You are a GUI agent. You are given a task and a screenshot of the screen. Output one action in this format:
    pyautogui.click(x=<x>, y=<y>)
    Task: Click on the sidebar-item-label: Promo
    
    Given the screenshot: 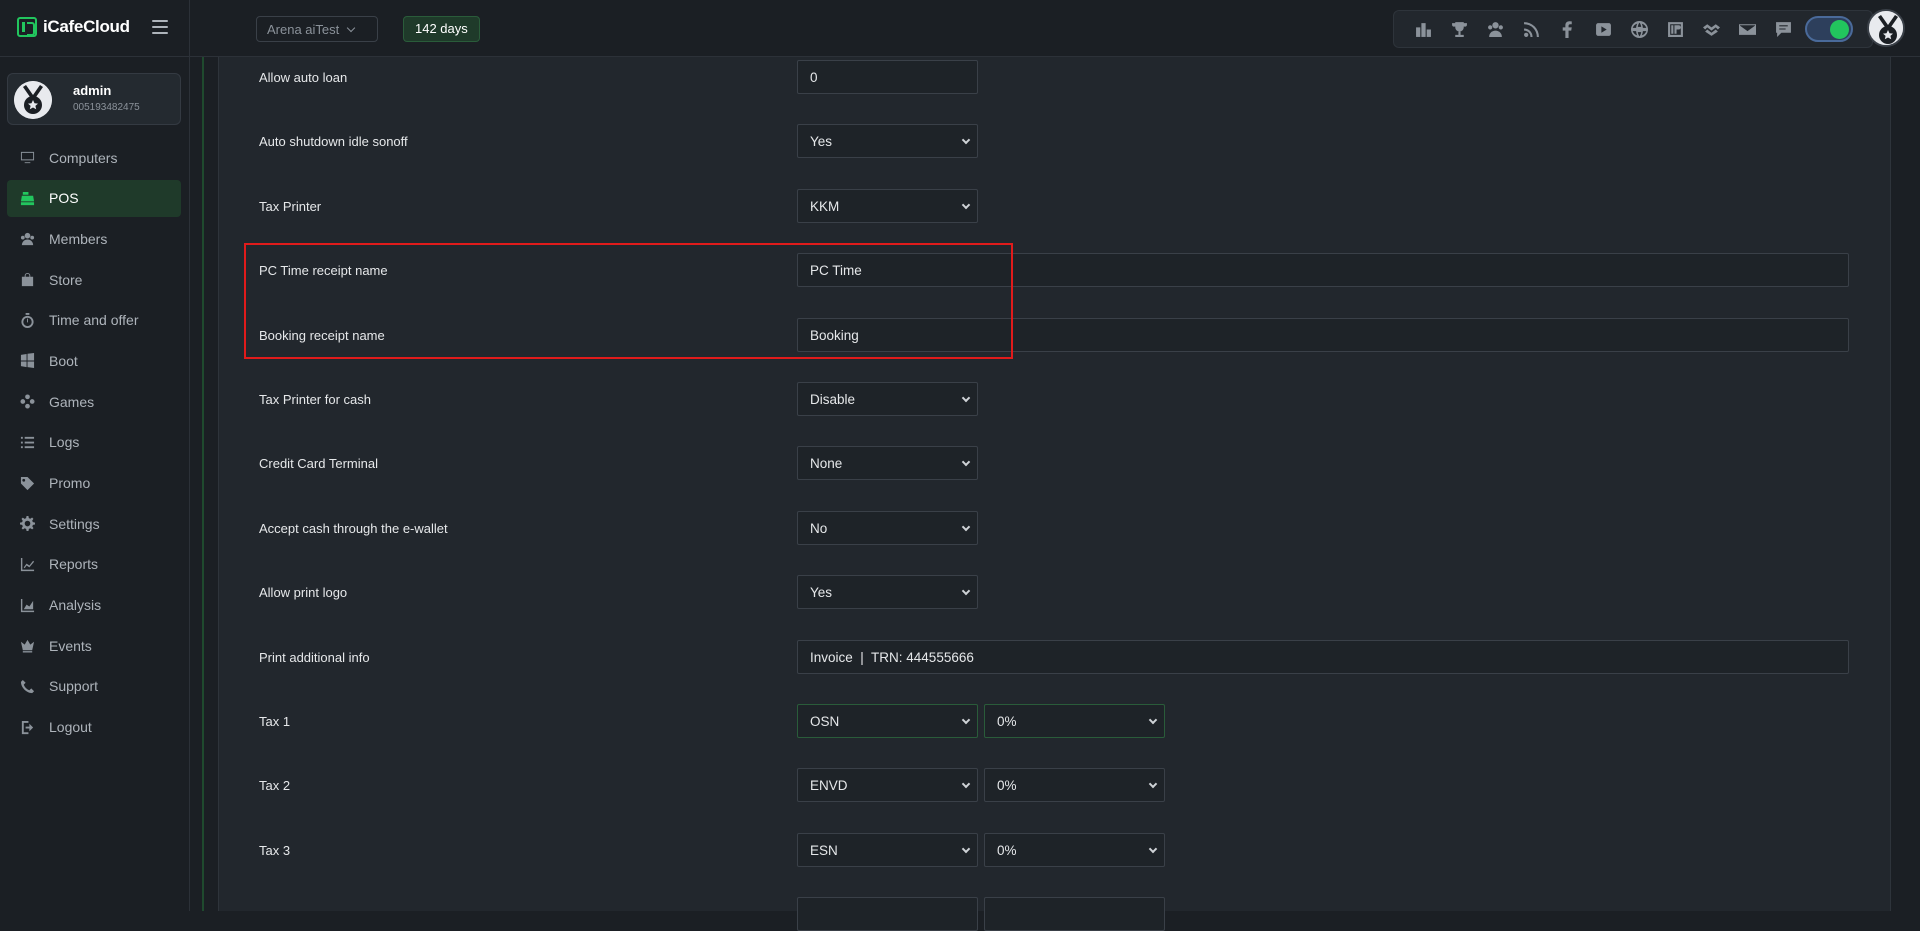 What is the action you would take?
    pyautogui.click(x=70, y=483)
    